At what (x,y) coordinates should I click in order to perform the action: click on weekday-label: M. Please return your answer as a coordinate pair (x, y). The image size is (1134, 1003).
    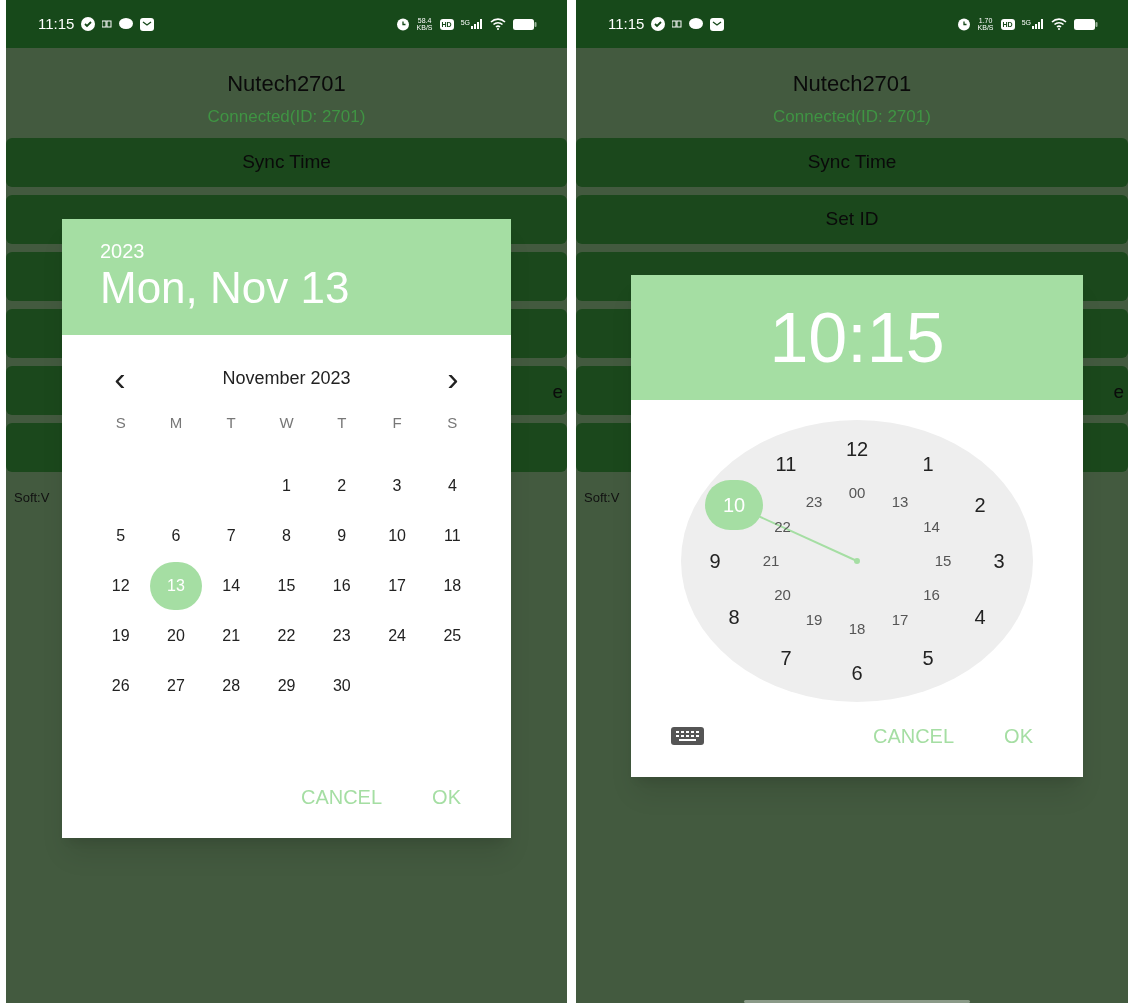
    Looking at the image, I should click on (176, 423).